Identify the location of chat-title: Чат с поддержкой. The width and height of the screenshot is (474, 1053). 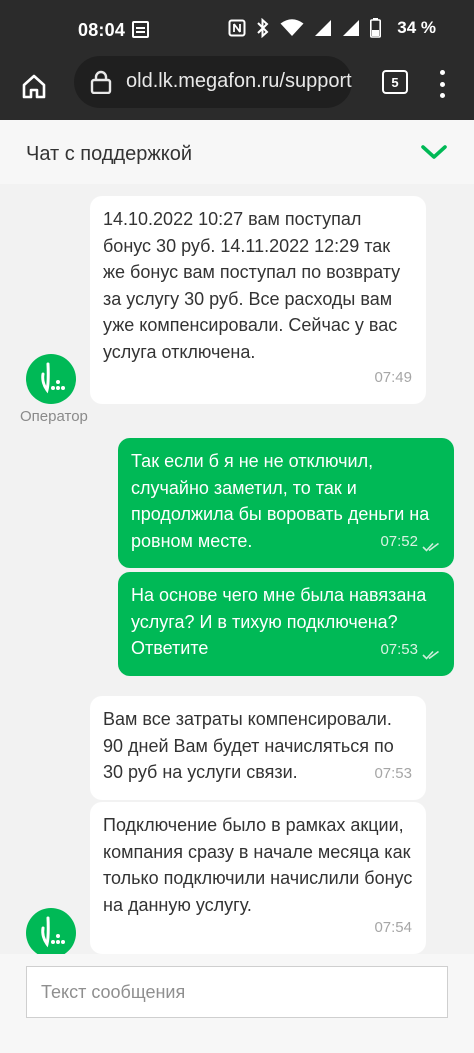
(109, 154).